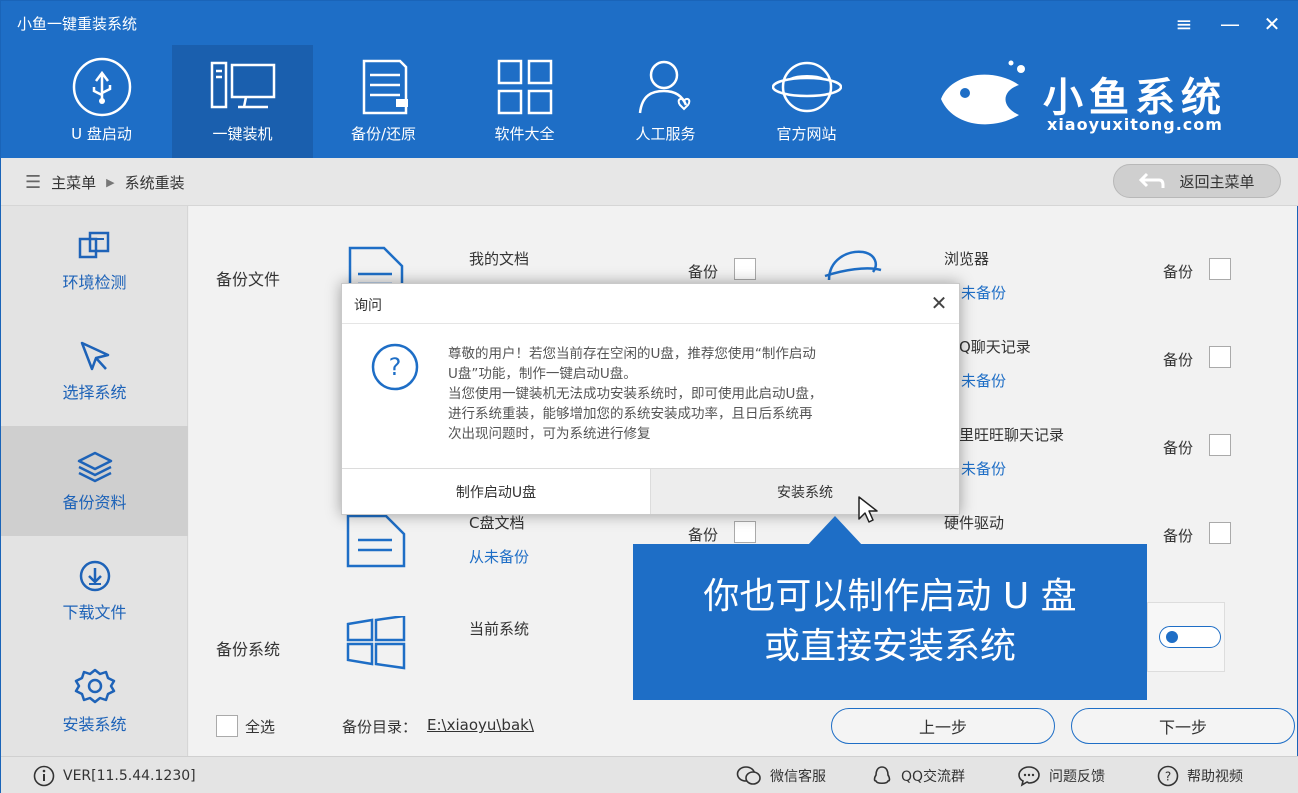 This screenshot has width=1298, height=793. What do you see at coordinates (665, 134) in the screenshot?
I see `nav-label: 人工服务` at bounding box center [665, 134].